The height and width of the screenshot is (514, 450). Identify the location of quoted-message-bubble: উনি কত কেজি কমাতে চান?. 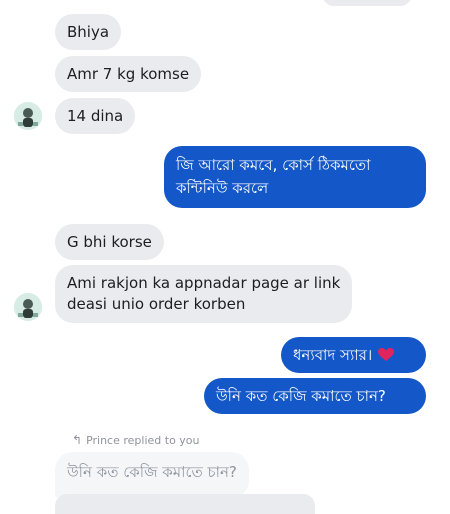
(152, 475).